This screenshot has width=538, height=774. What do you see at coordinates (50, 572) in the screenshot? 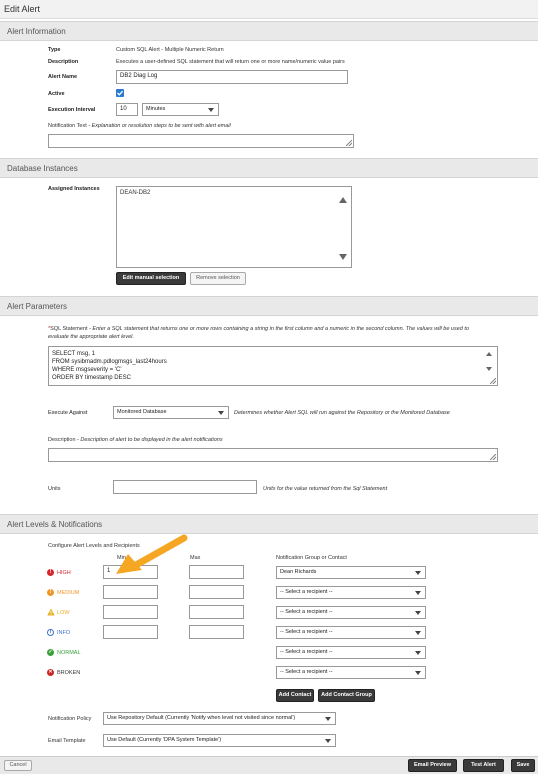
I see `high-level-icon: !` at bounding box center [50, 572].